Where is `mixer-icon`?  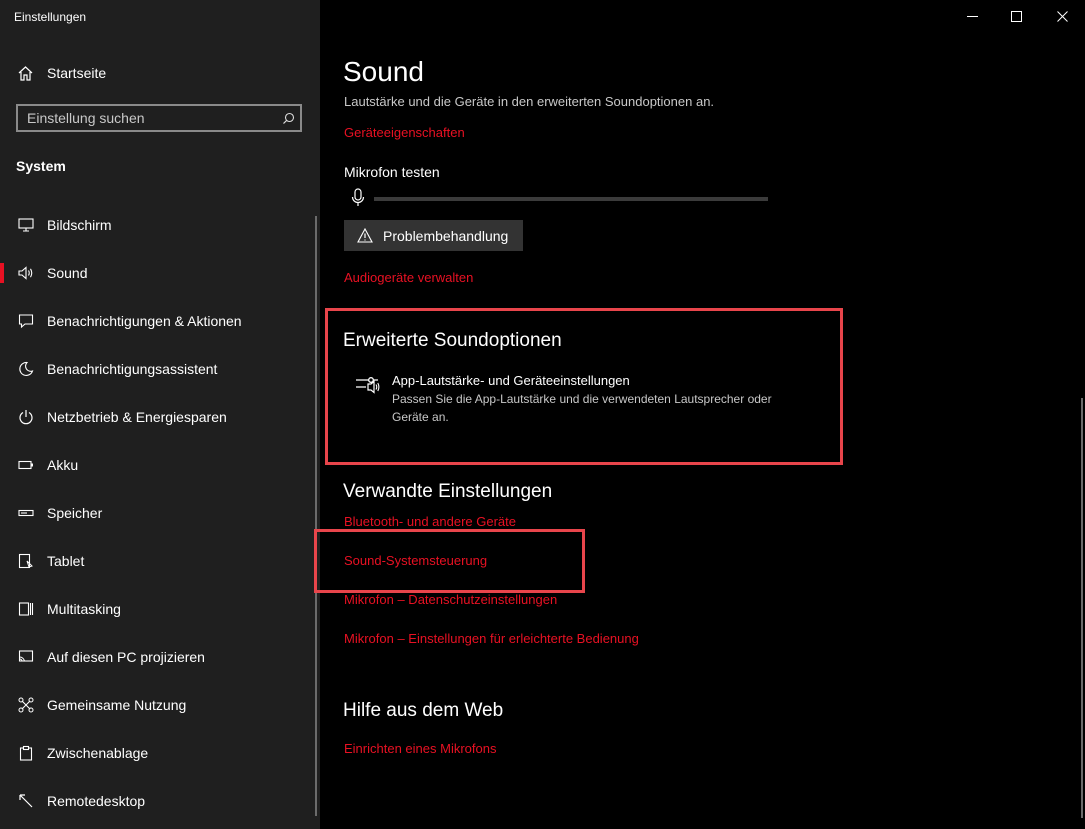
mixer-icon is located at coordinates (368, 388).